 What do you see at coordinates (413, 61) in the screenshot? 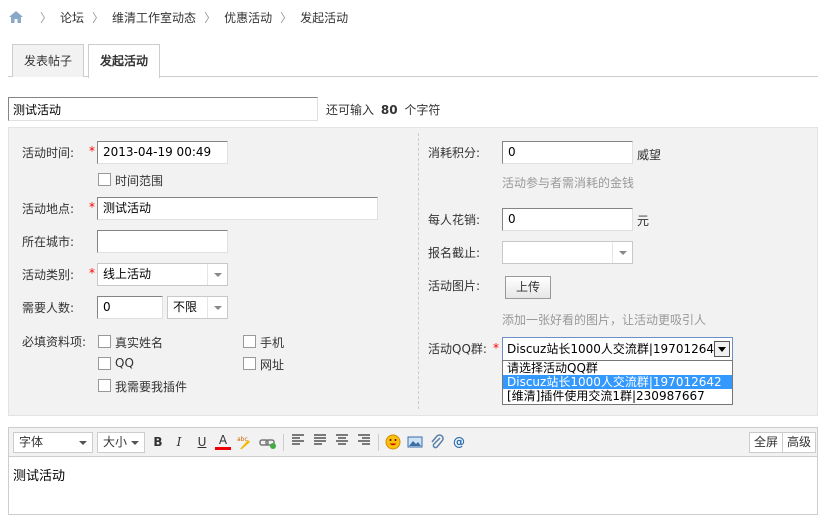
I see `post-type-tabs: 发表帖子 发起活动` at bounding box center [413, 61].